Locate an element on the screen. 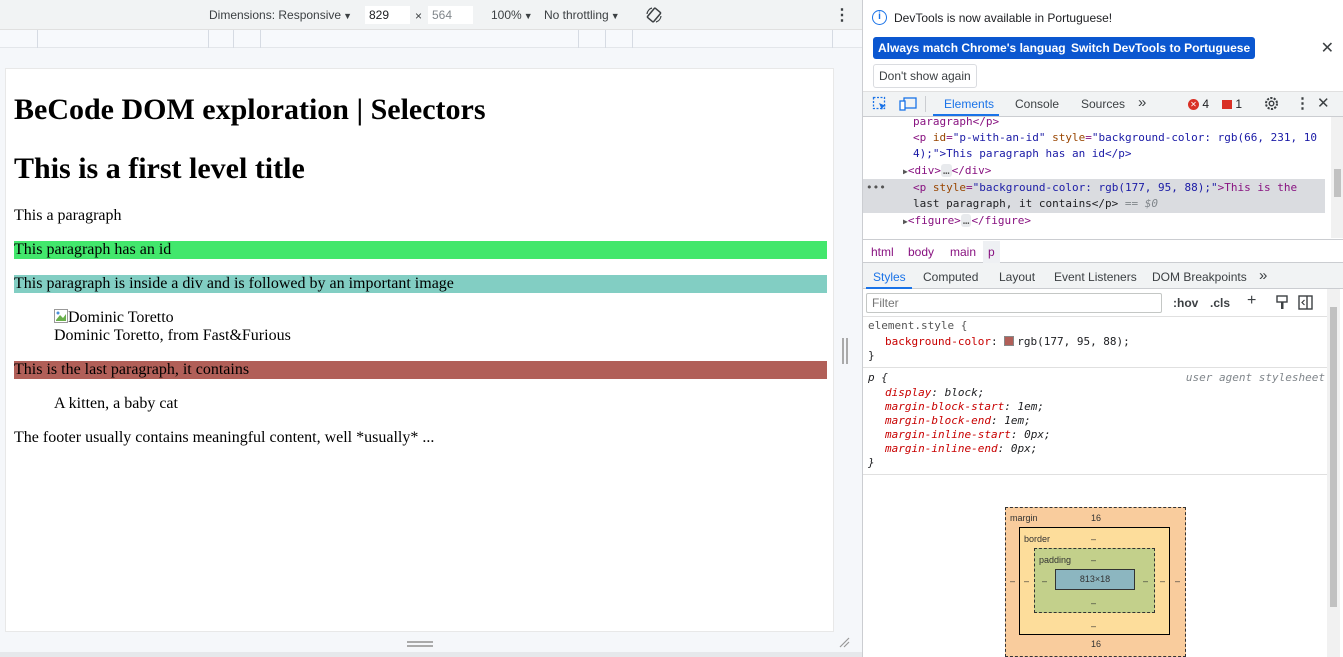 Image resolution: width=1343 pixels, height=657 pixels. breadcrumb-body: body is located at coordinates (921, 252).